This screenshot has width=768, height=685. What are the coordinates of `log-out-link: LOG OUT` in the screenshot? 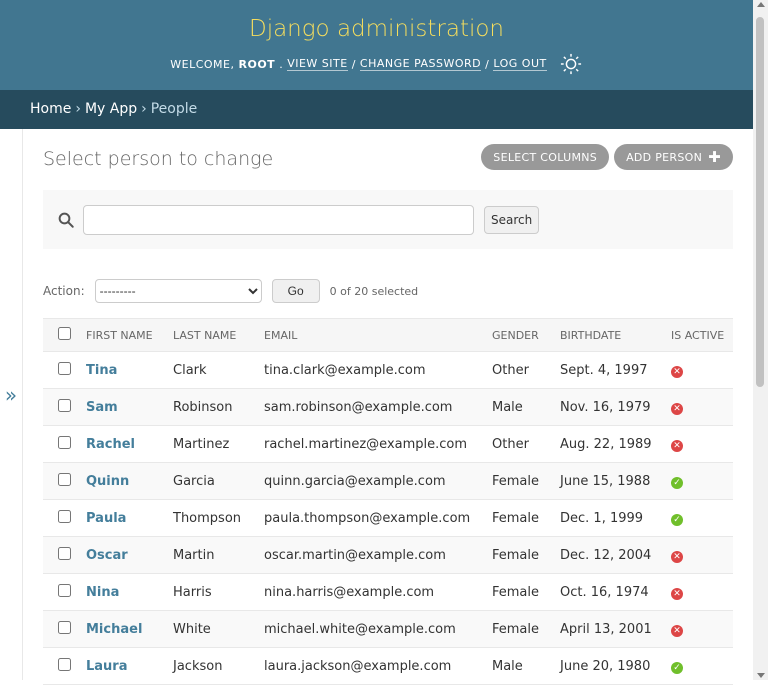 It's located at (520, 64).